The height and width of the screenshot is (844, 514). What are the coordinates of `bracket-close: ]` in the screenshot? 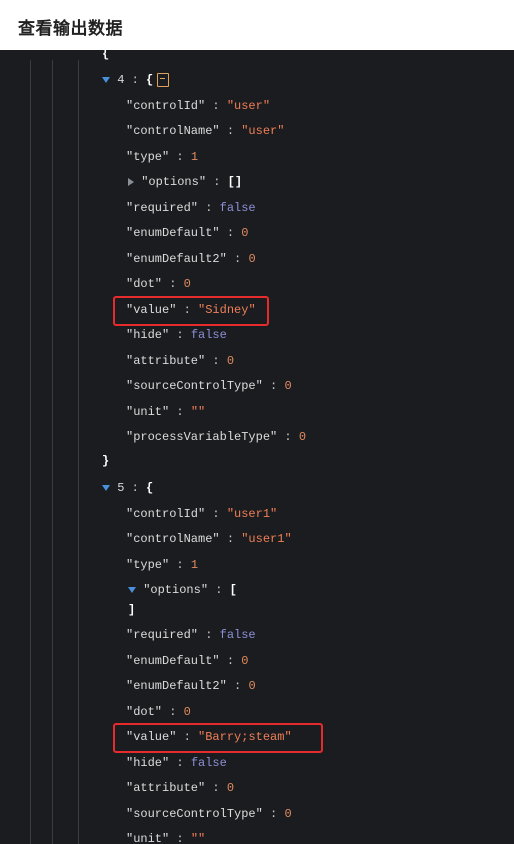 It's located at (132, 609).